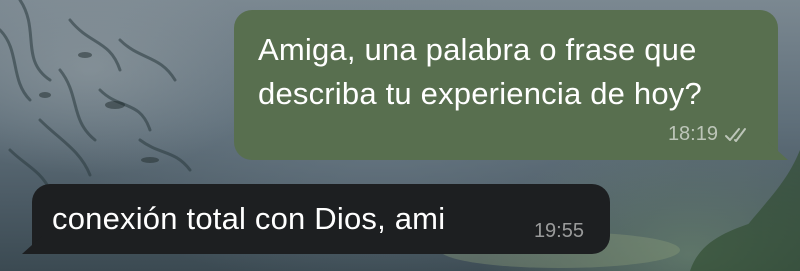 This screenshot has width=800, height=271. I want to click on incoming-message-time: 19:55, so click(558, 231).